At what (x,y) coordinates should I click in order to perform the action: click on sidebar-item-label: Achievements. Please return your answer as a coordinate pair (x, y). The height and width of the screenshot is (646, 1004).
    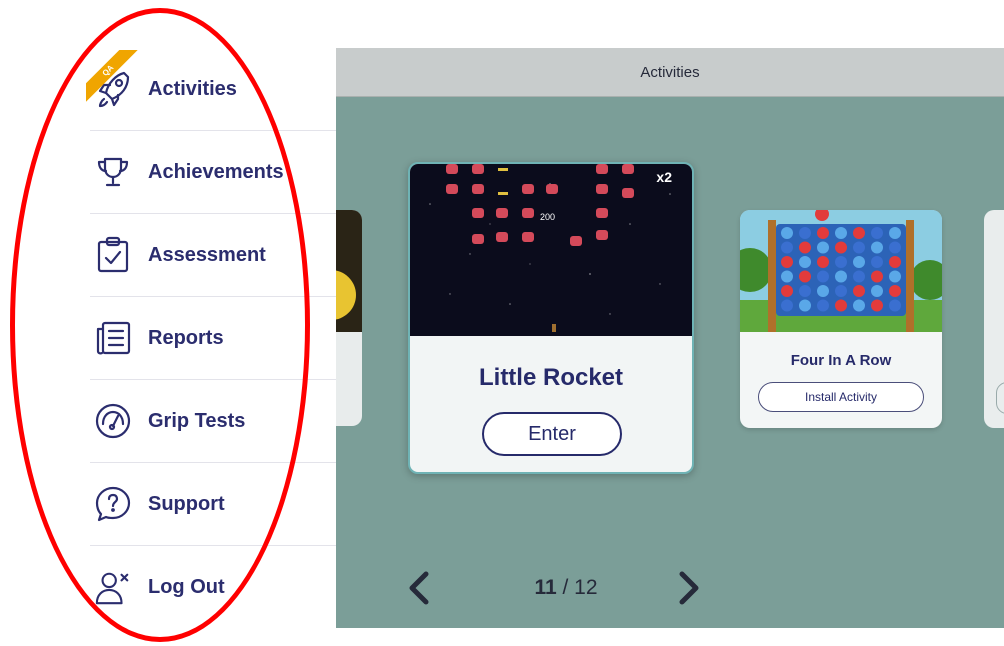
    Looking at the image, I should click on (216, 171).